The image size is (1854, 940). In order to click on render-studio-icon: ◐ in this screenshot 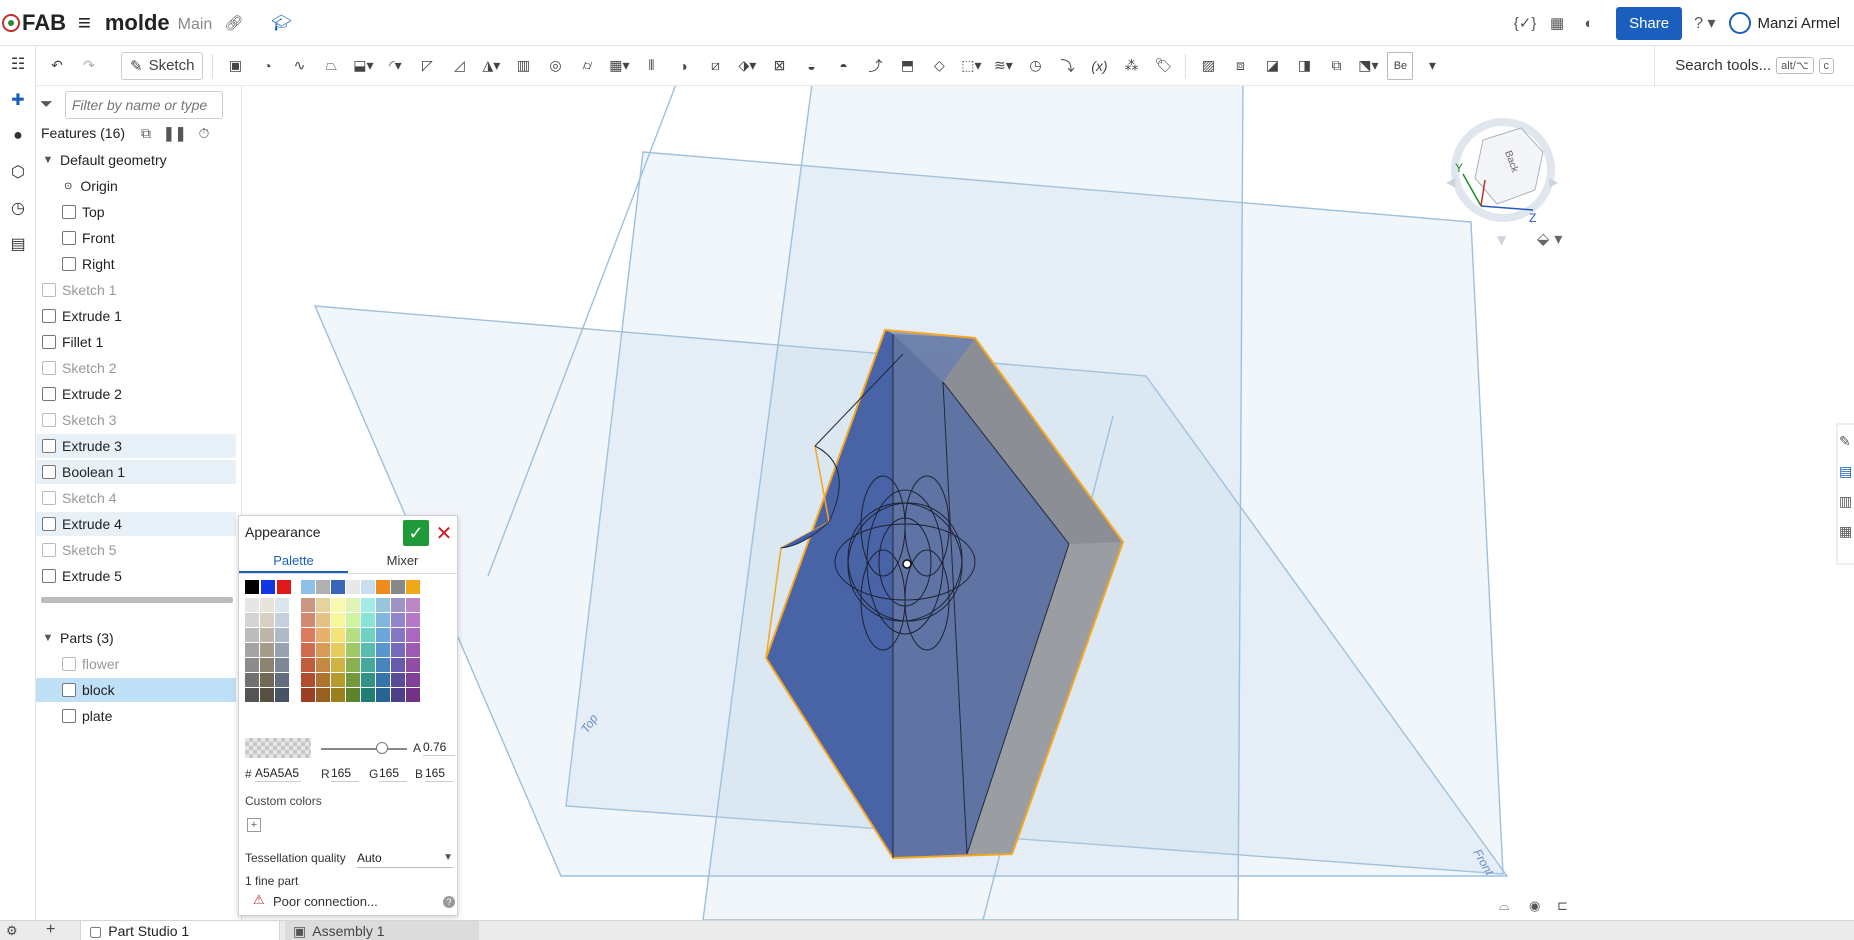, I will do `click(1589, 23)`.